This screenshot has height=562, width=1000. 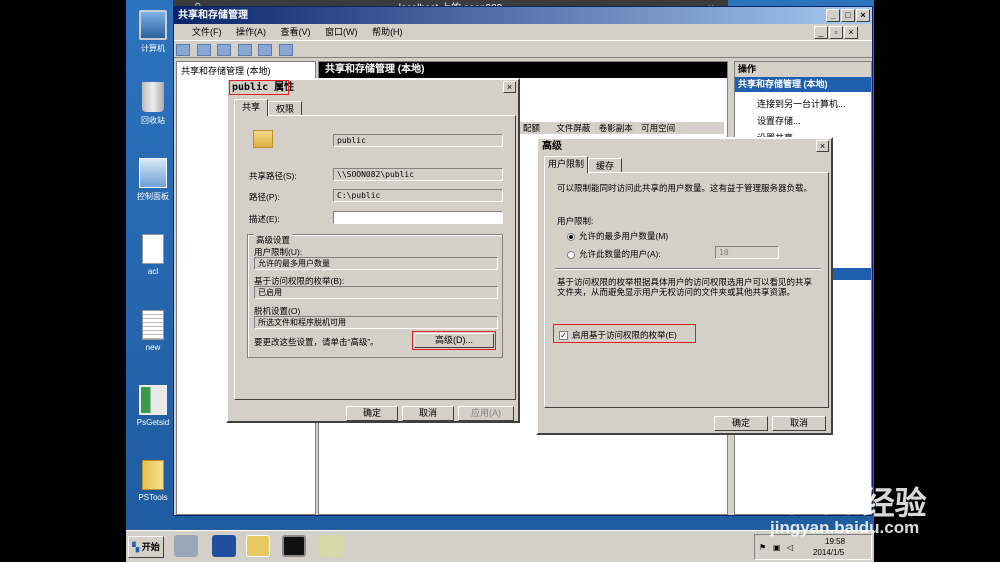 I want to click on desktop-icon-label: 控制面板, so click(x=153, y=196).